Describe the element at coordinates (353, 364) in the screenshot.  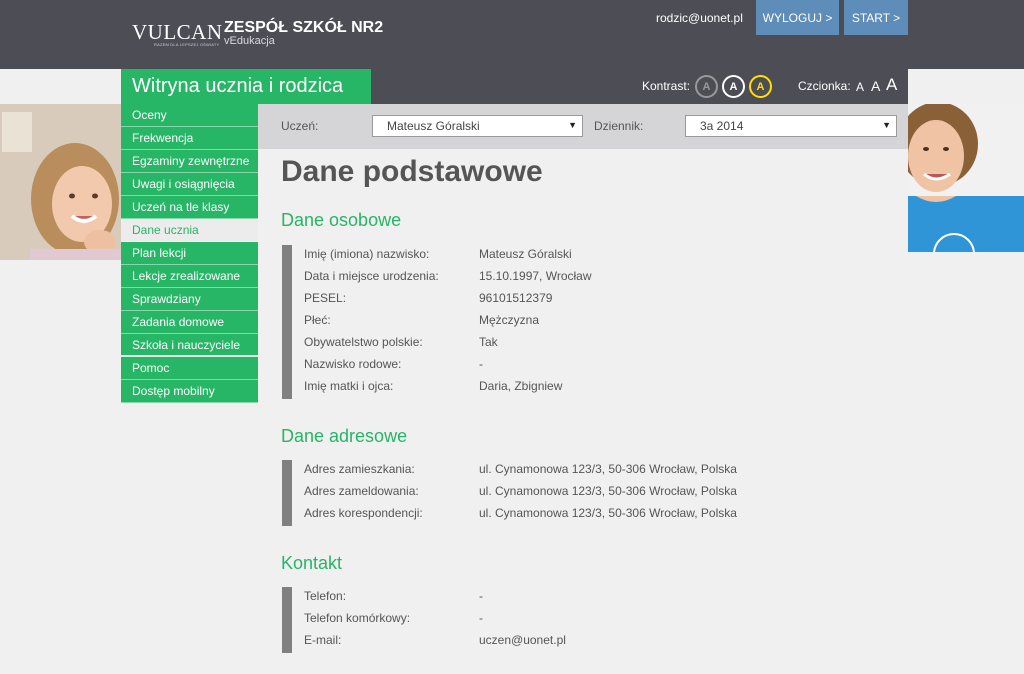
I see `field-label: Nazwisko rodowe:` at that location.